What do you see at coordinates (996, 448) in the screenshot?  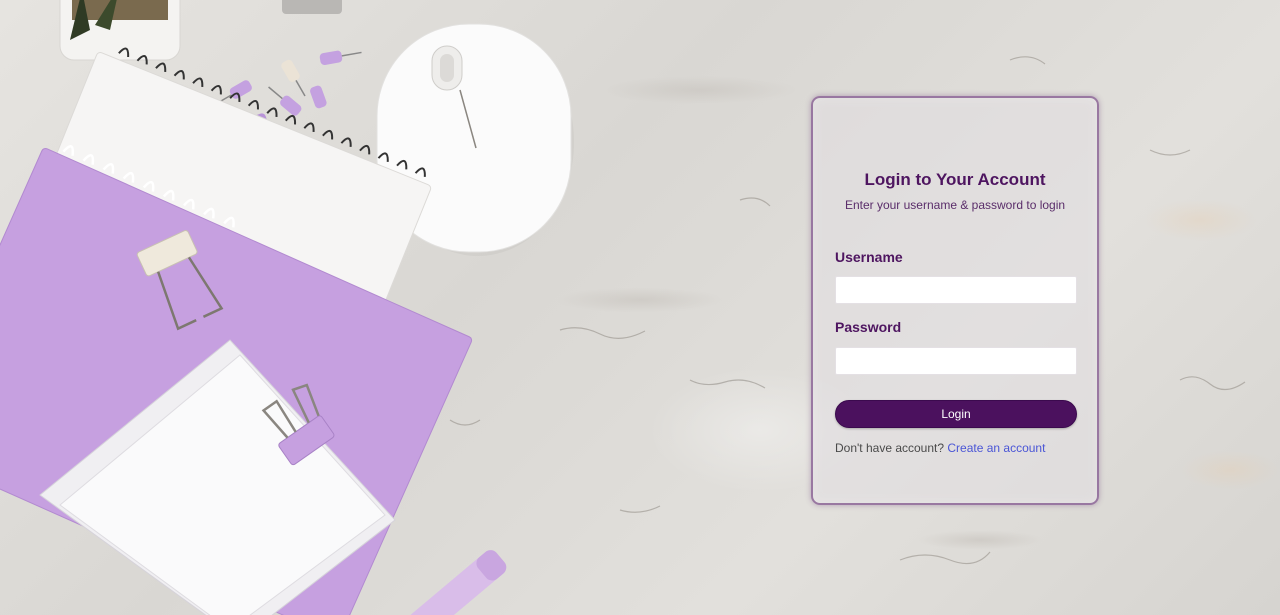 I see `create-account-link: Create an account` at bounding box center [996, 448].